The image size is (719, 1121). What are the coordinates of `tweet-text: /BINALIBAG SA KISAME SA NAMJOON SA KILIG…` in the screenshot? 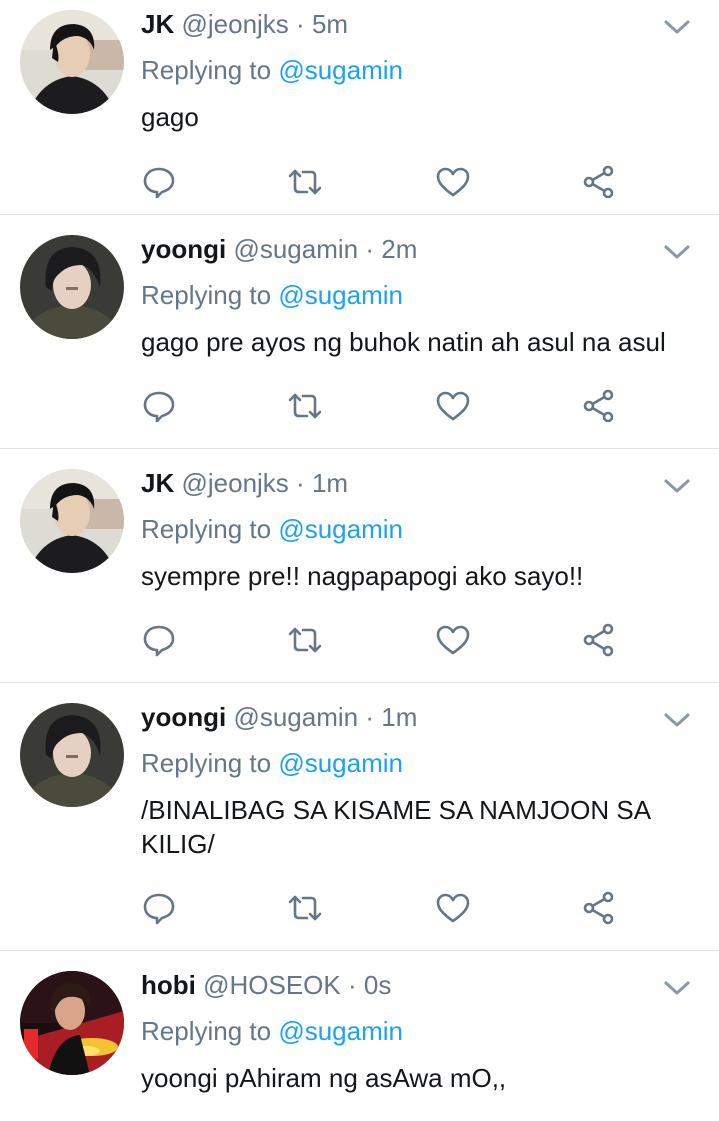 It's located at (395, 827).